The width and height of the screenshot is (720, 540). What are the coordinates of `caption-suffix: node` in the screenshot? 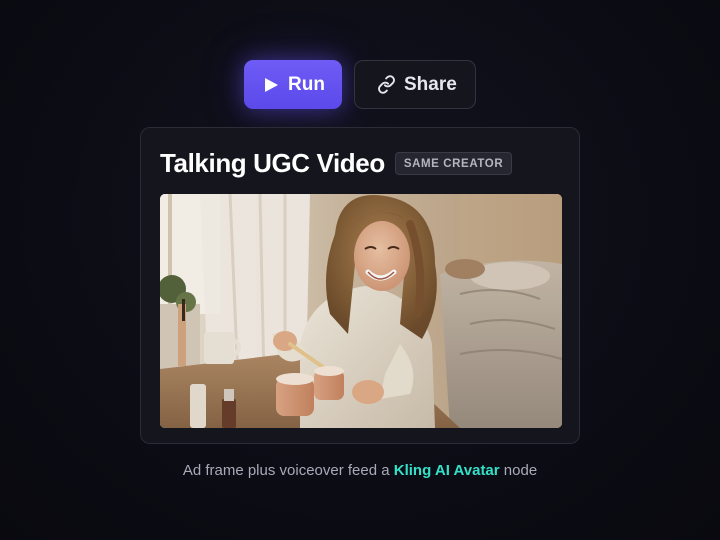 It's located at (518, 470).